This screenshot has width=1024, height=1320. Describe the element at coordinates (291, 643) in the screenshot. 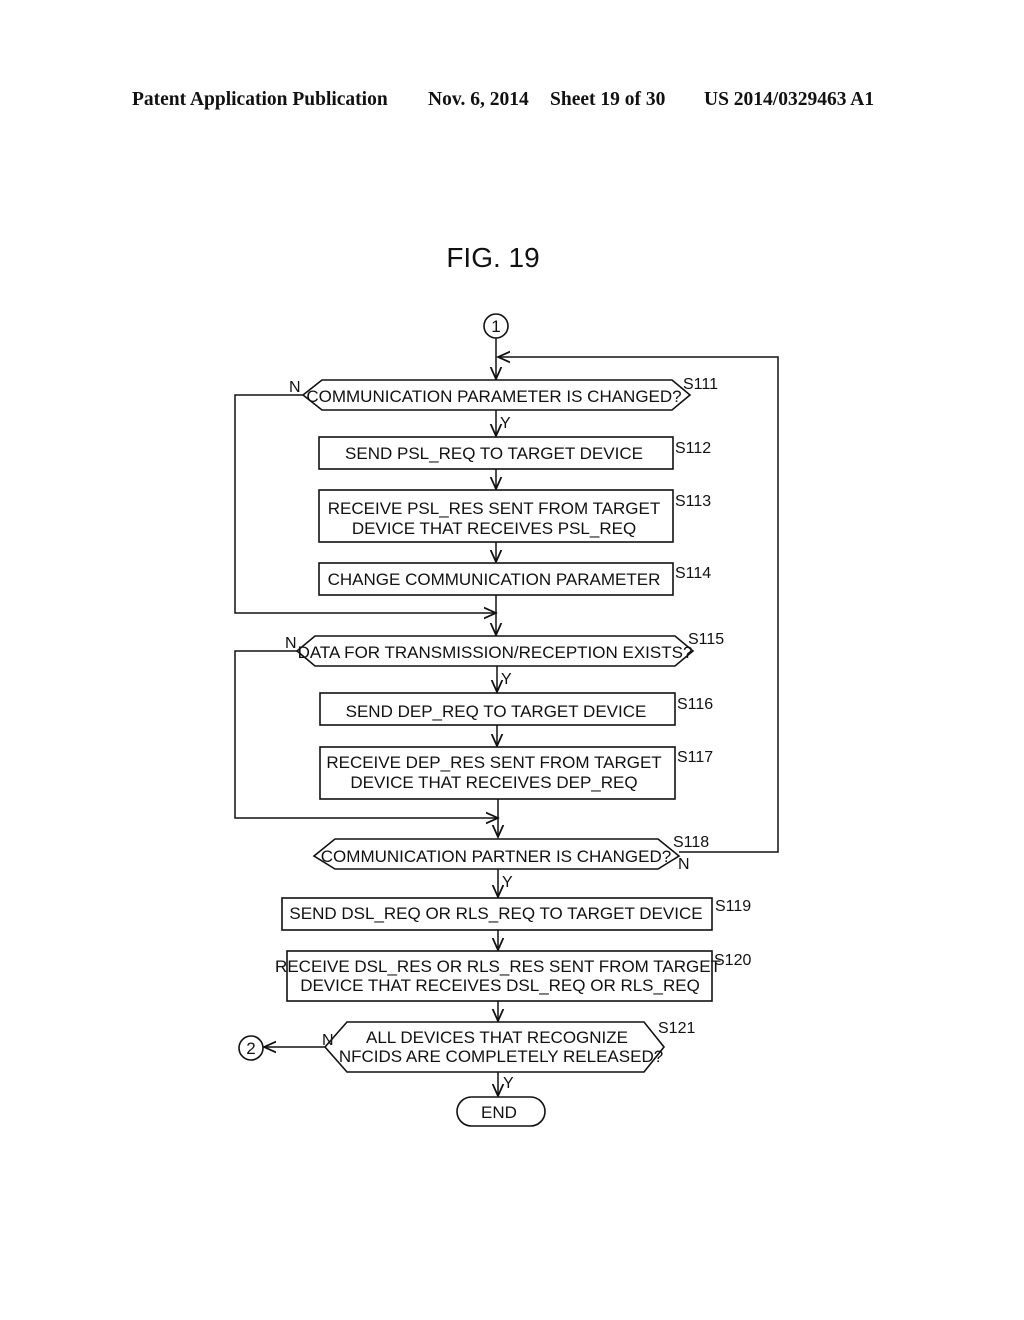

I see `s115-no-label: N` at that location.